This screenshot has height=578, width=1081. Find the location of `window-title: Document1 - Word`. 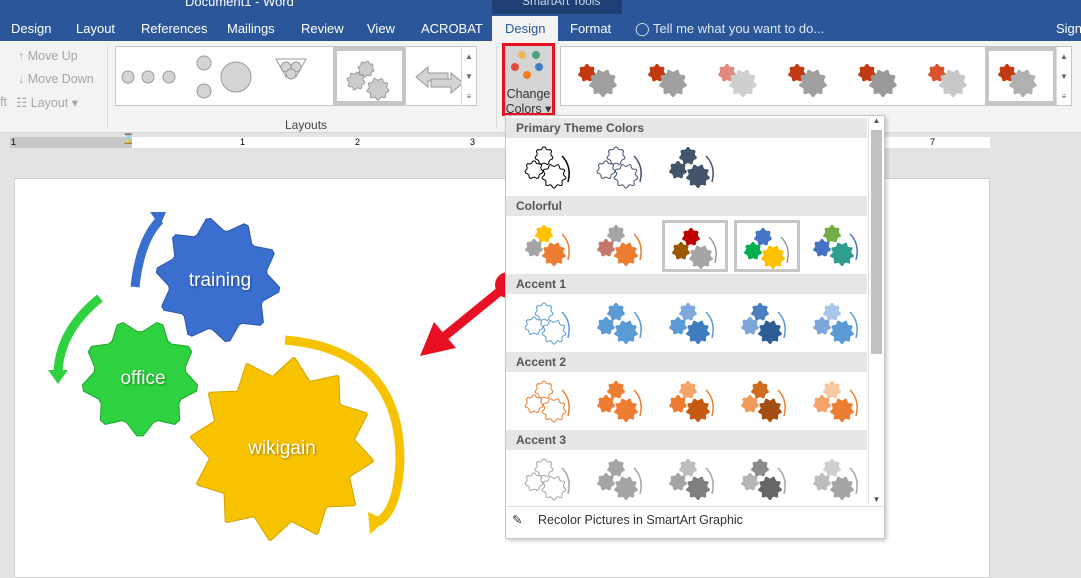

window-title: Document1 - Word is located at coordinates (239, 4).